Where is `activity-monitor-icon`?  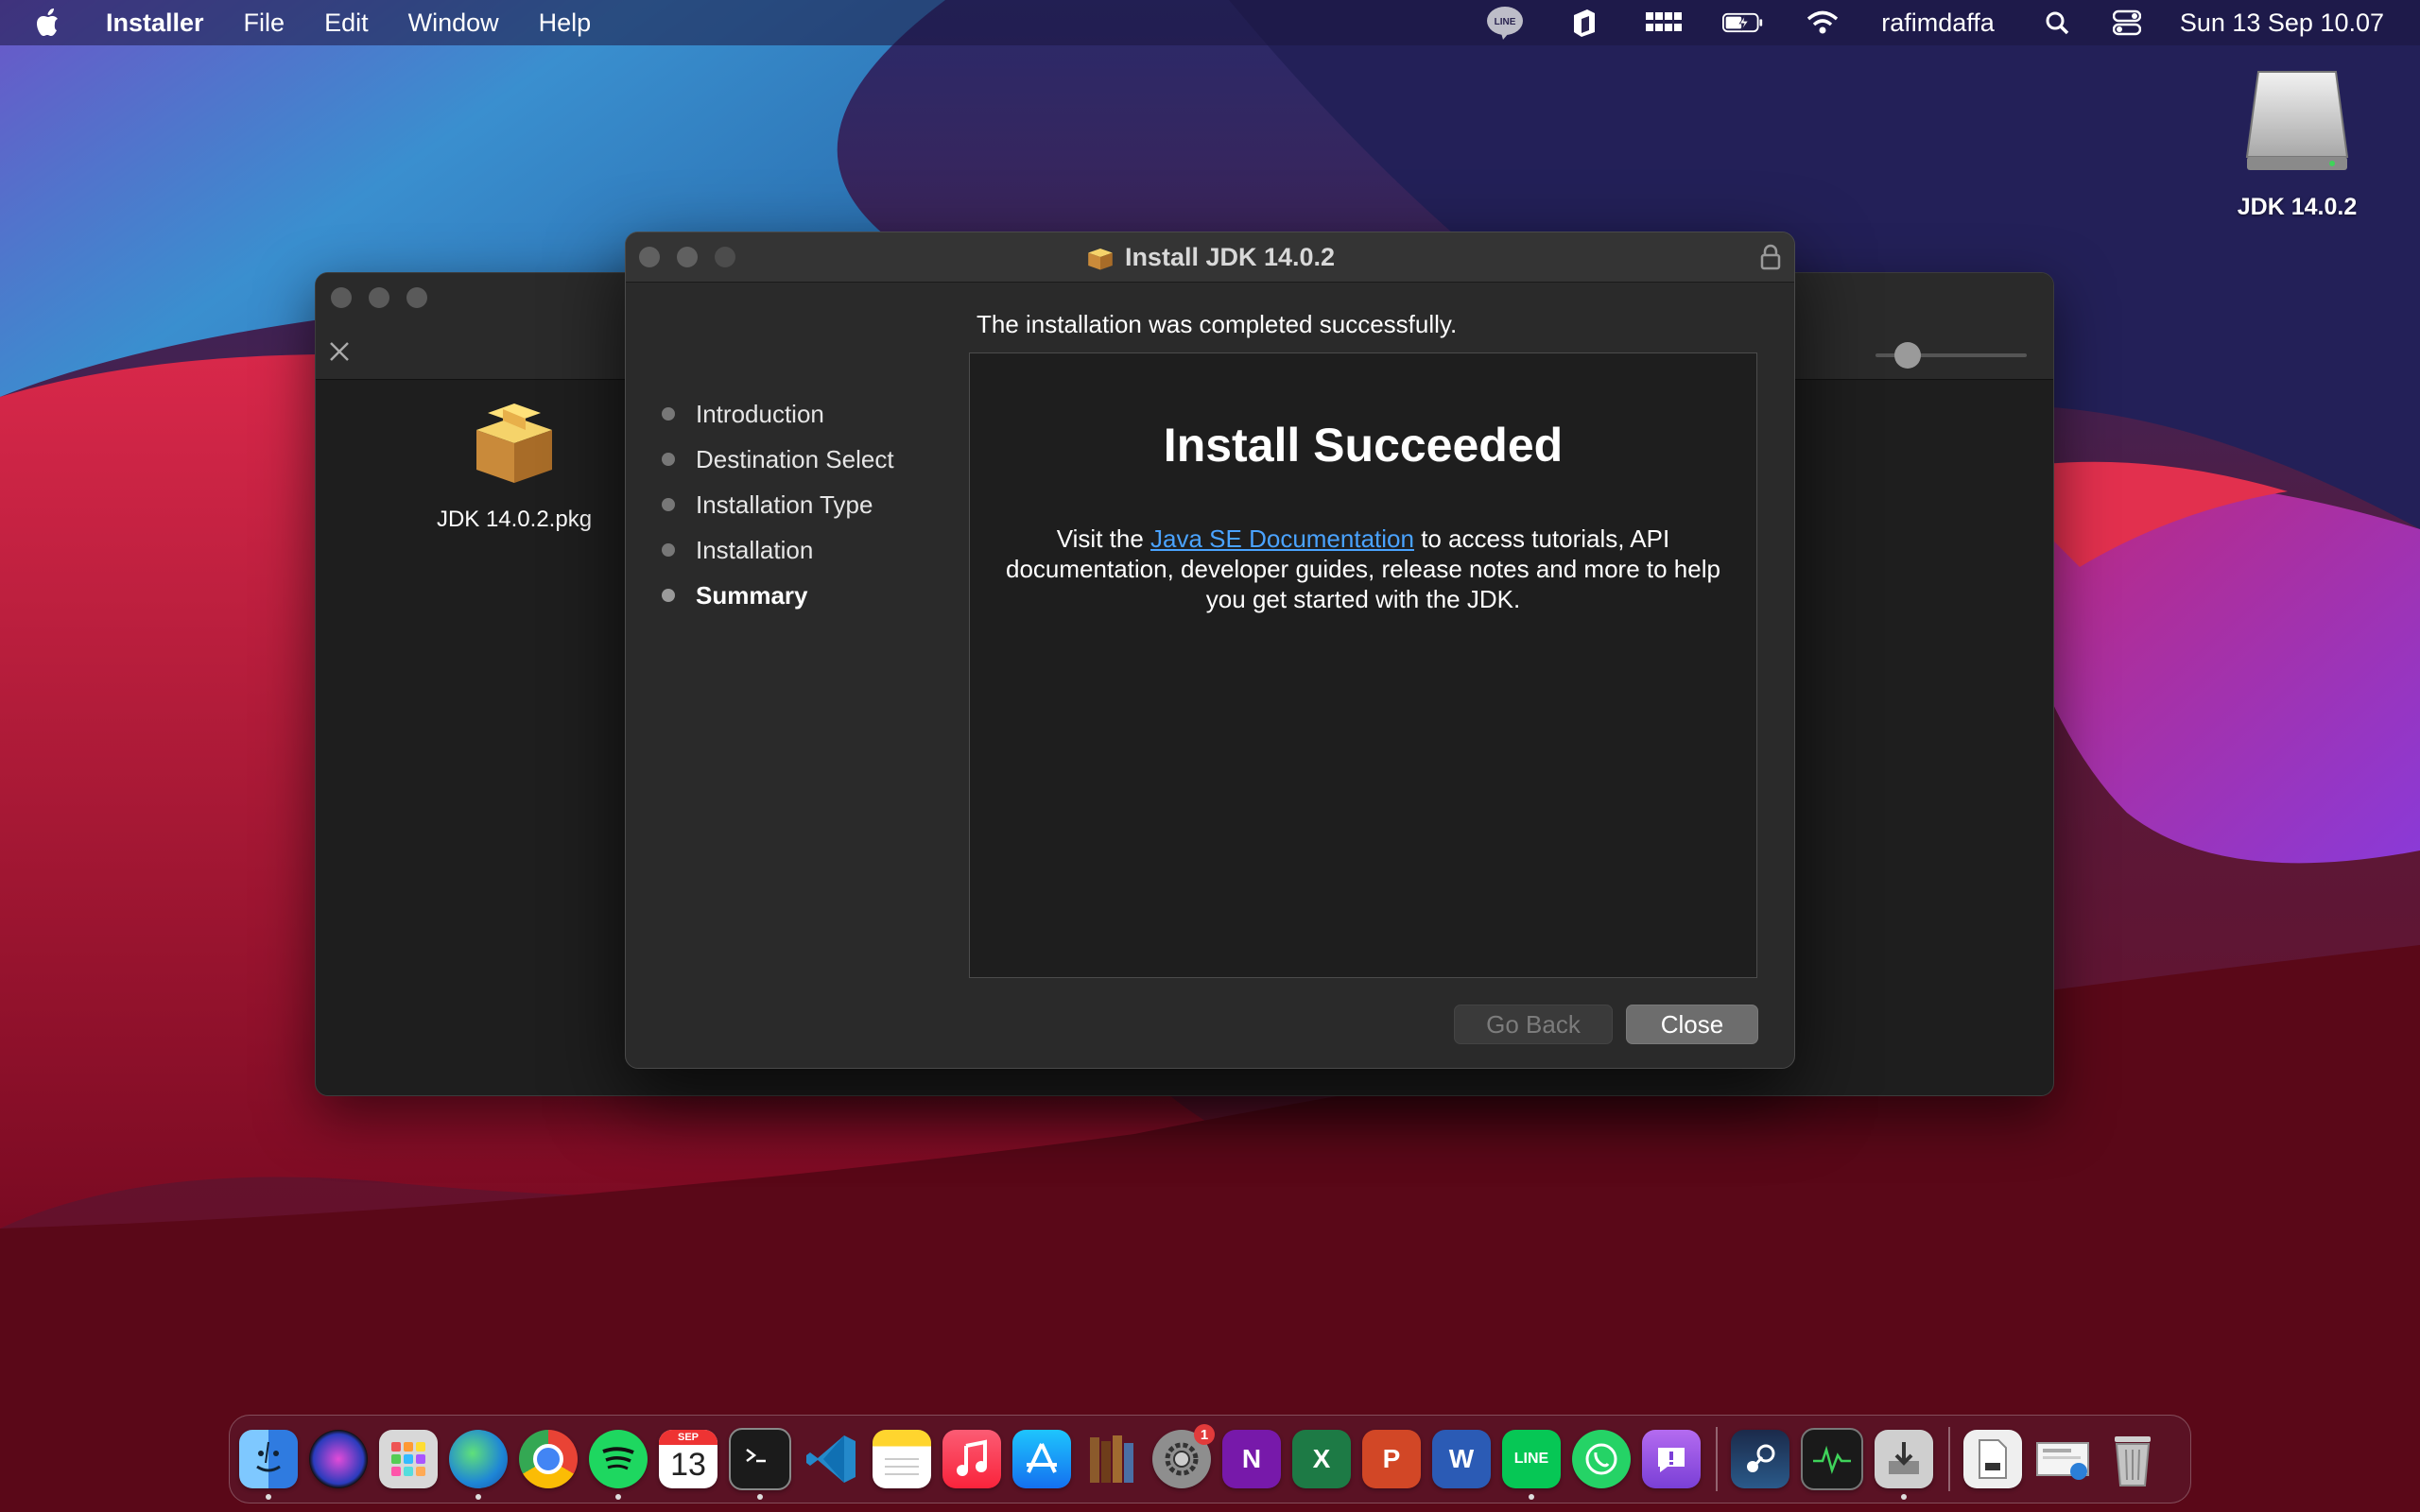 activity-monitor-icon is located at coordinates (1832, 1459).